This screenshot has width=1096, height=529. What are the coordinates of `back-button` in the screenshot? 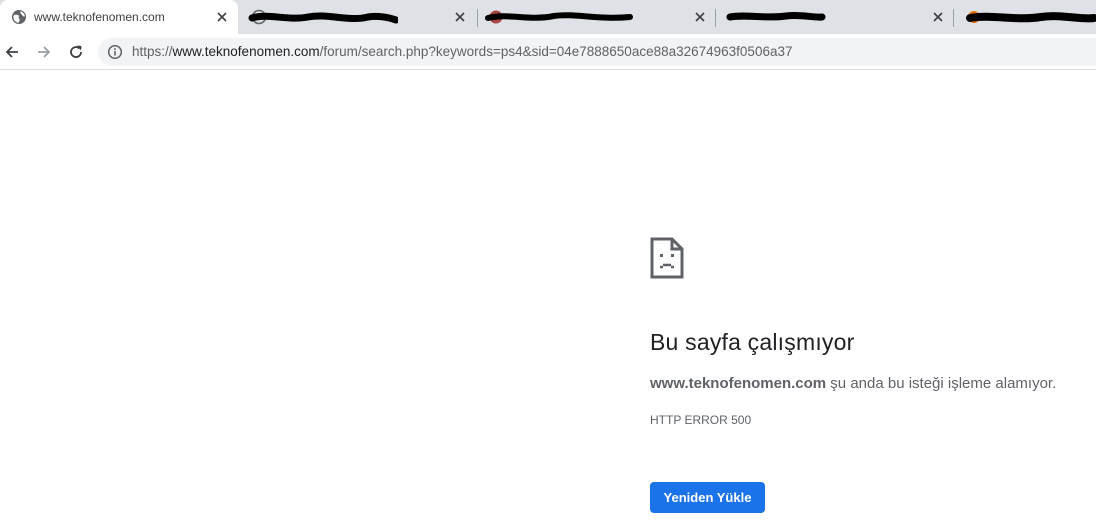 It's located at (12, 52).